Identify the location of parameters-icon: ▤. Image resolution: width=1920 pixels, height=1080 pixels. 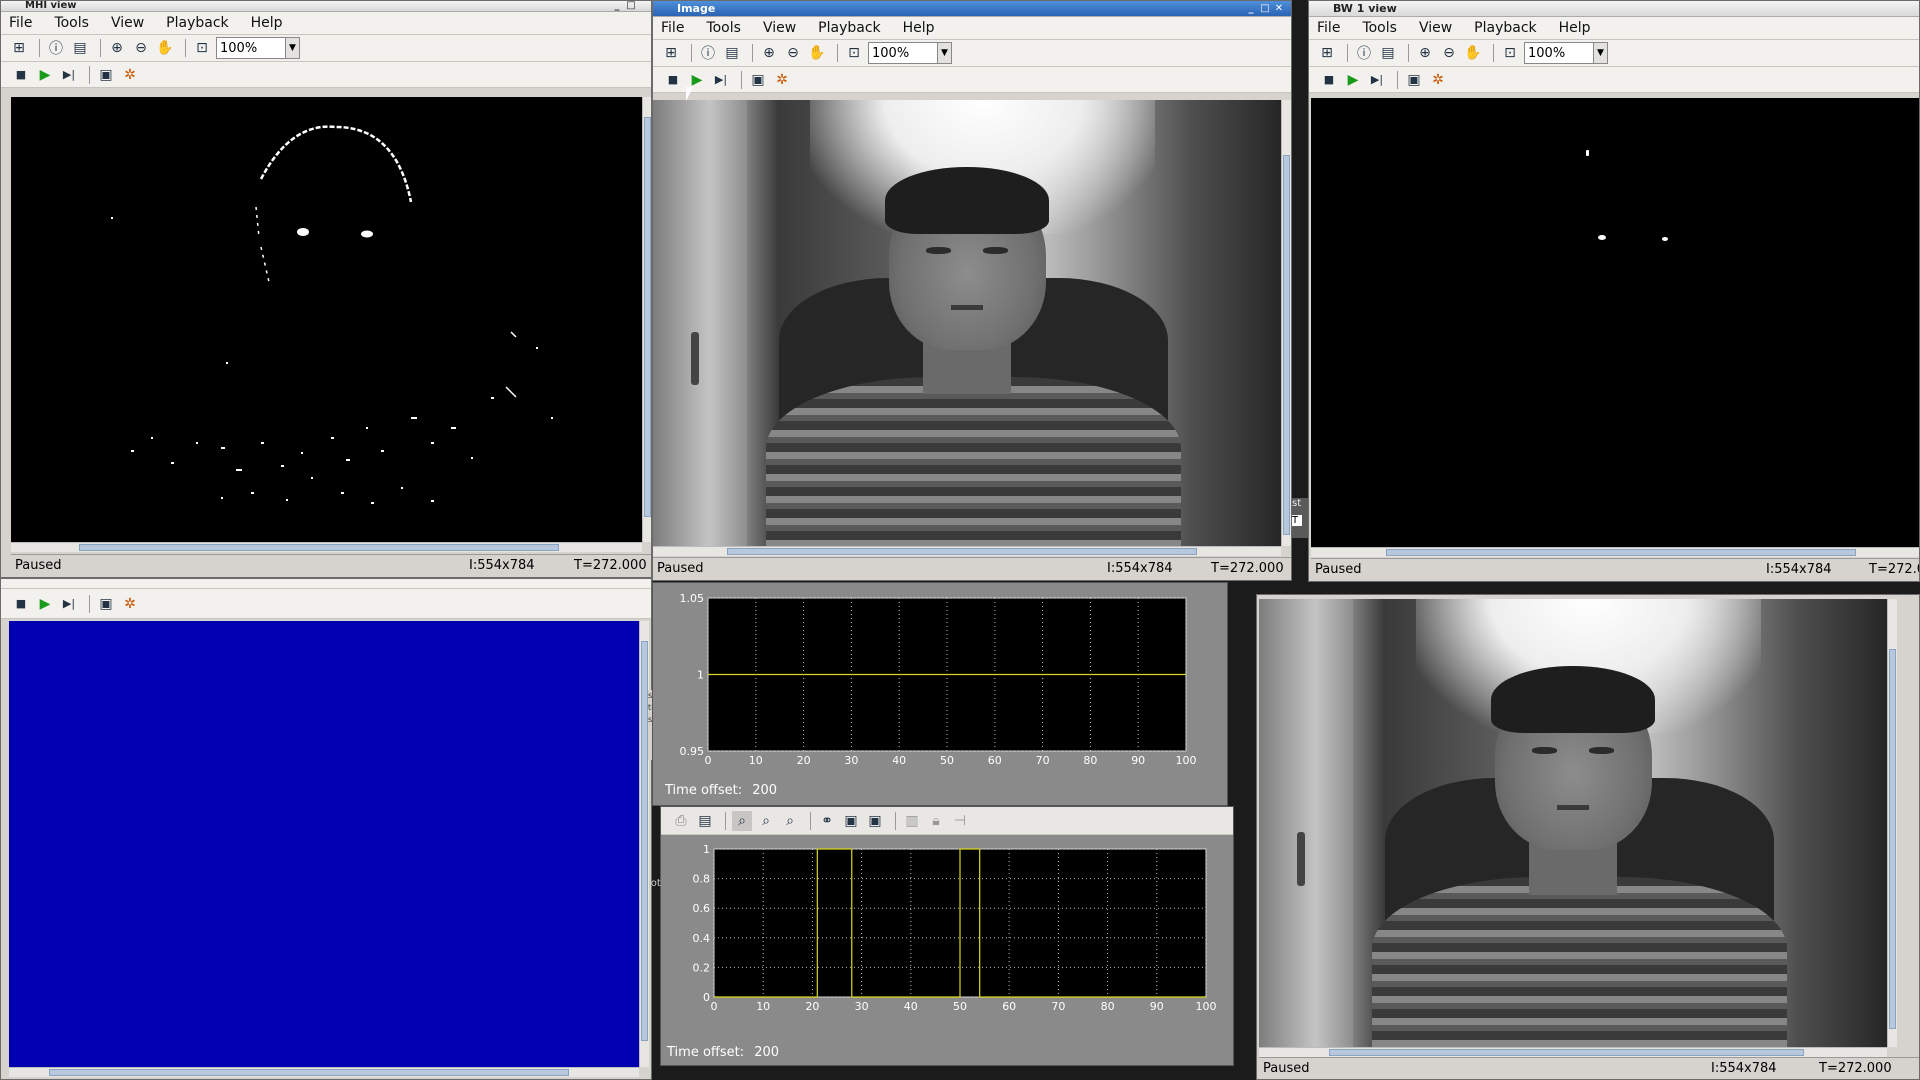
(705, 821).